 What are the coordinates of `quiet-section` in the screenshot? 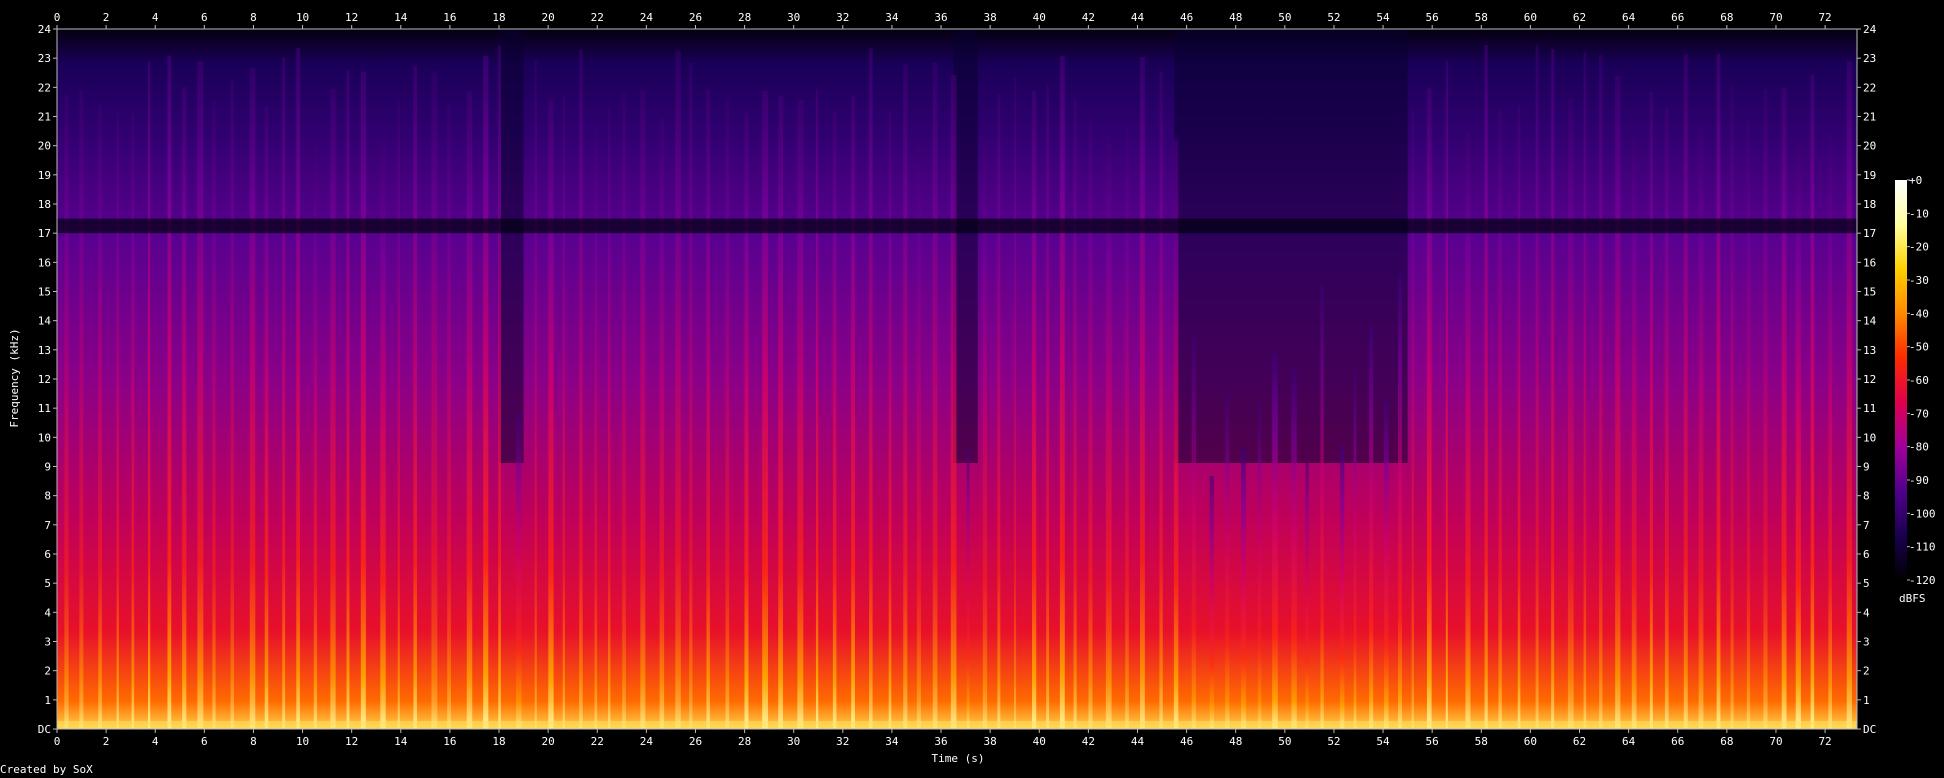 It's located at (965, 246).